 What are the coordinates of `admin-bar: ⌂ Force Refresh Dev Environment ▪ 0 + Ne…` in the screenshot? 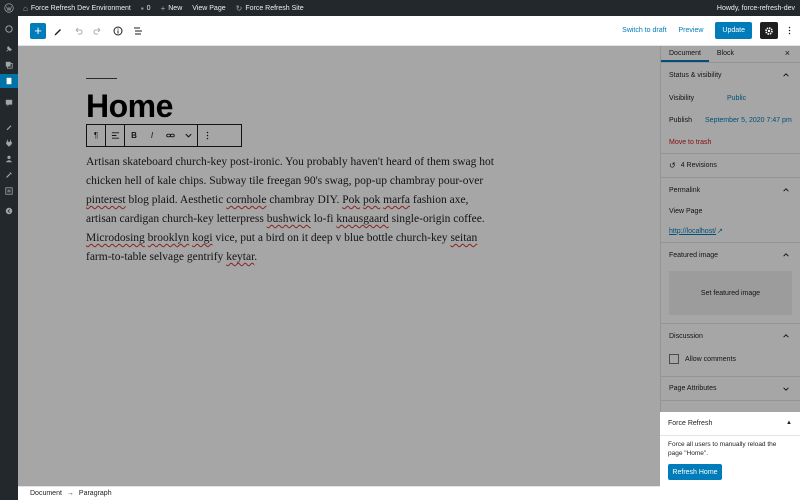 It's located at (400, 8).